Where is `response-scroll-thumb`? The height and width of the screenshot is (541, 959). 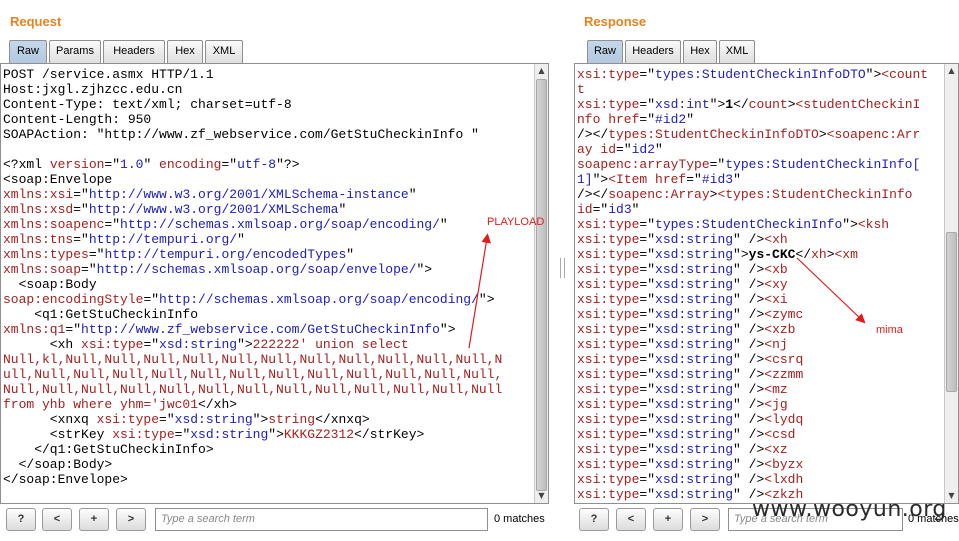
response-scroll-thumb is located at coordinates (951, 312).